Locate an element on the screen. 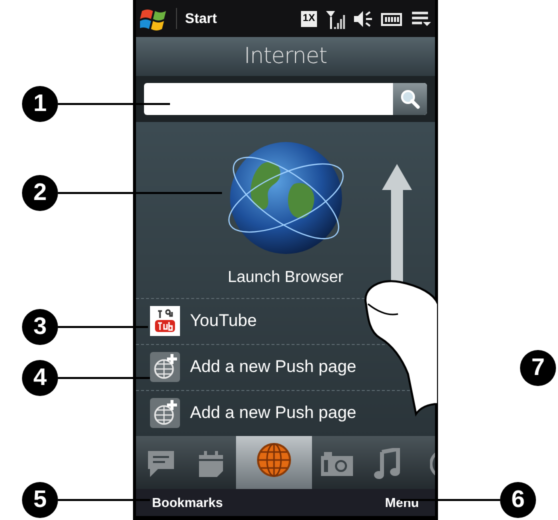 Image resolution: width=558 pixels, height=520 pixels. callout-number: 2 is located at coordinates (40, 193).